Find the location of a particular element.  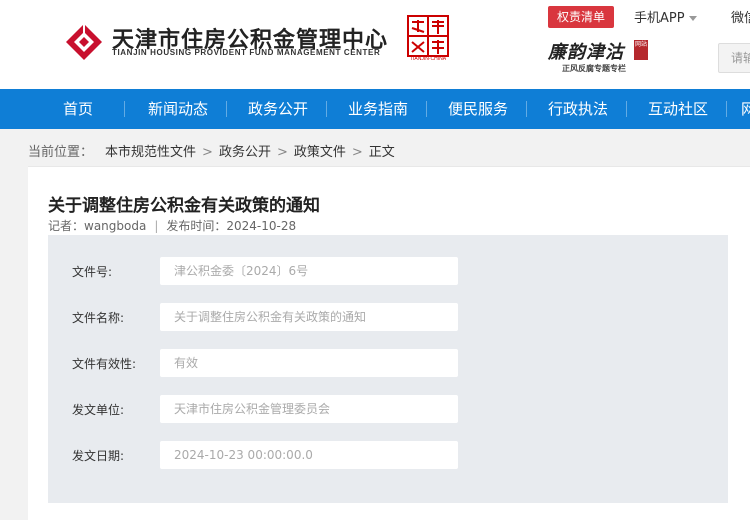

breadcrumb-current: 正文 is located at coordinates (381, 152).